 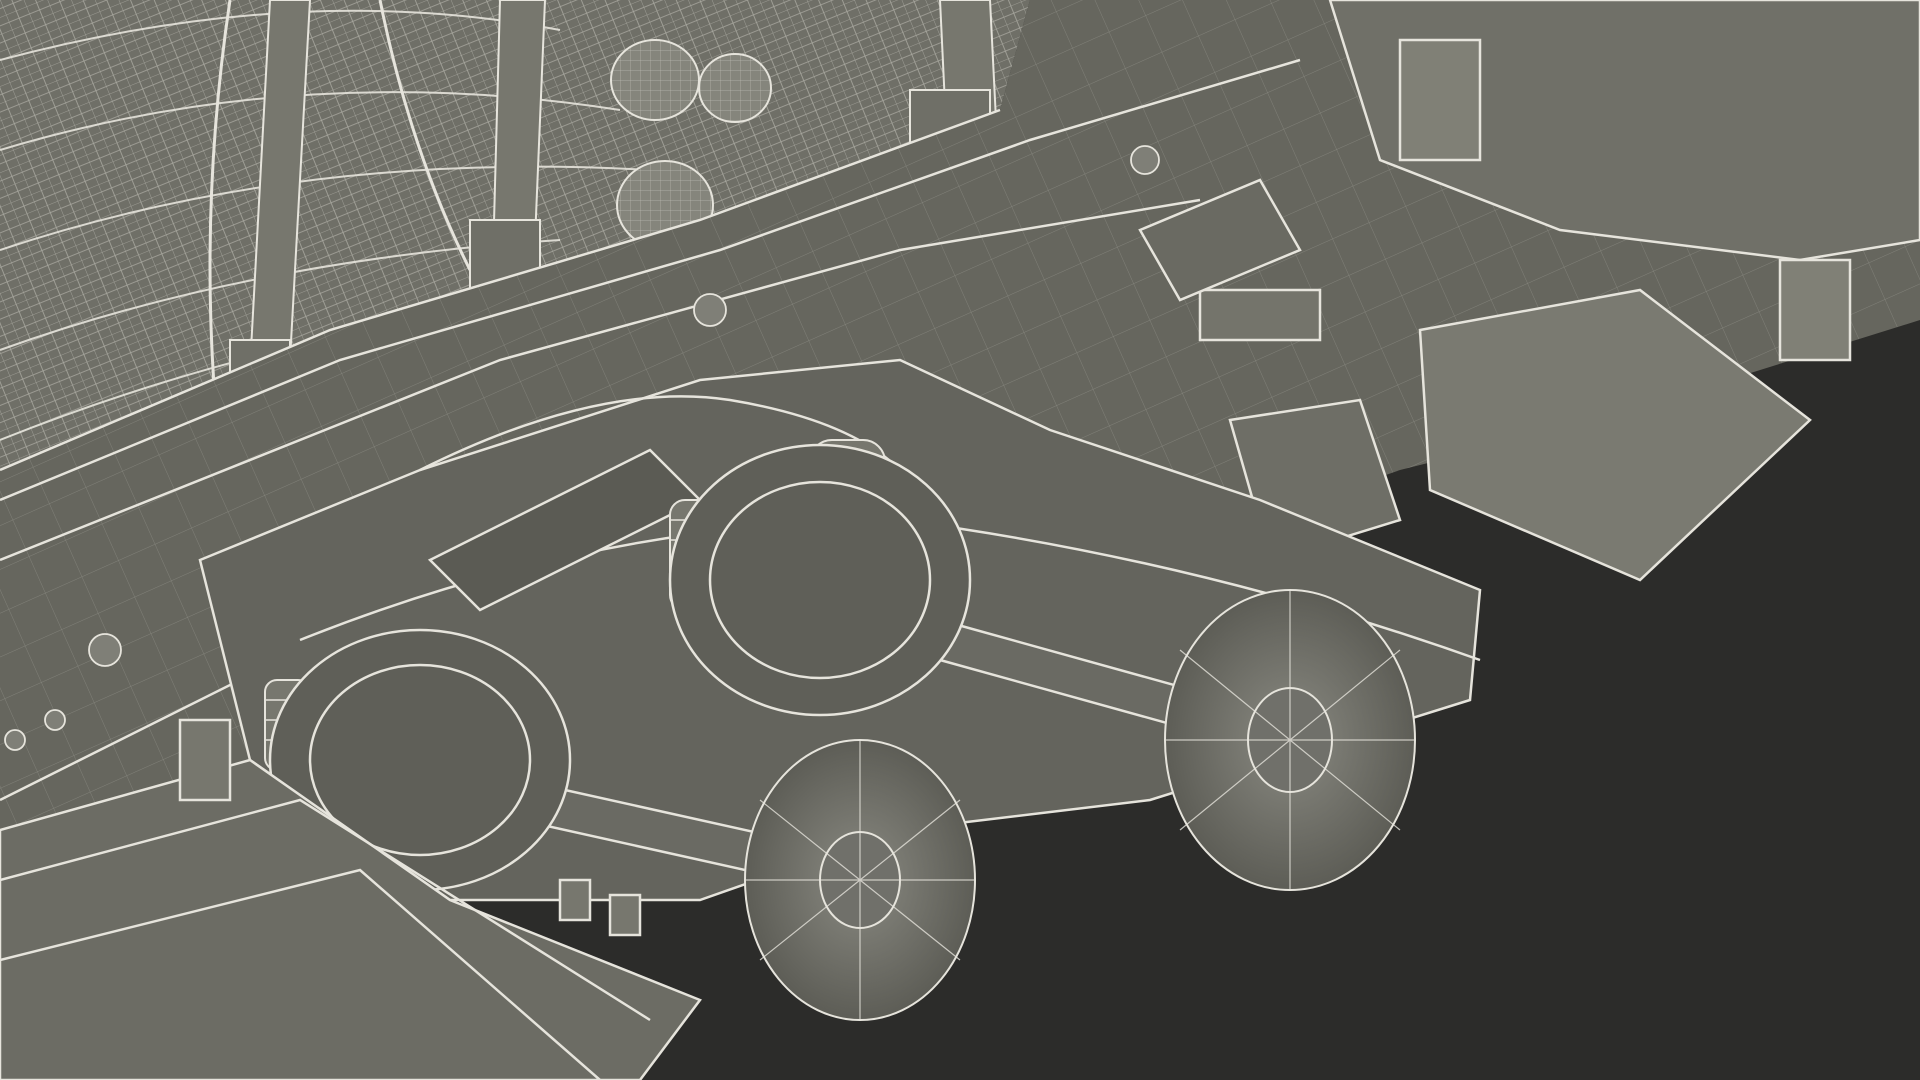 What do you see at coordinates (1290, 740) in the screenshot?
I see `wheel-far-right` at bounding box center [1290, 740].